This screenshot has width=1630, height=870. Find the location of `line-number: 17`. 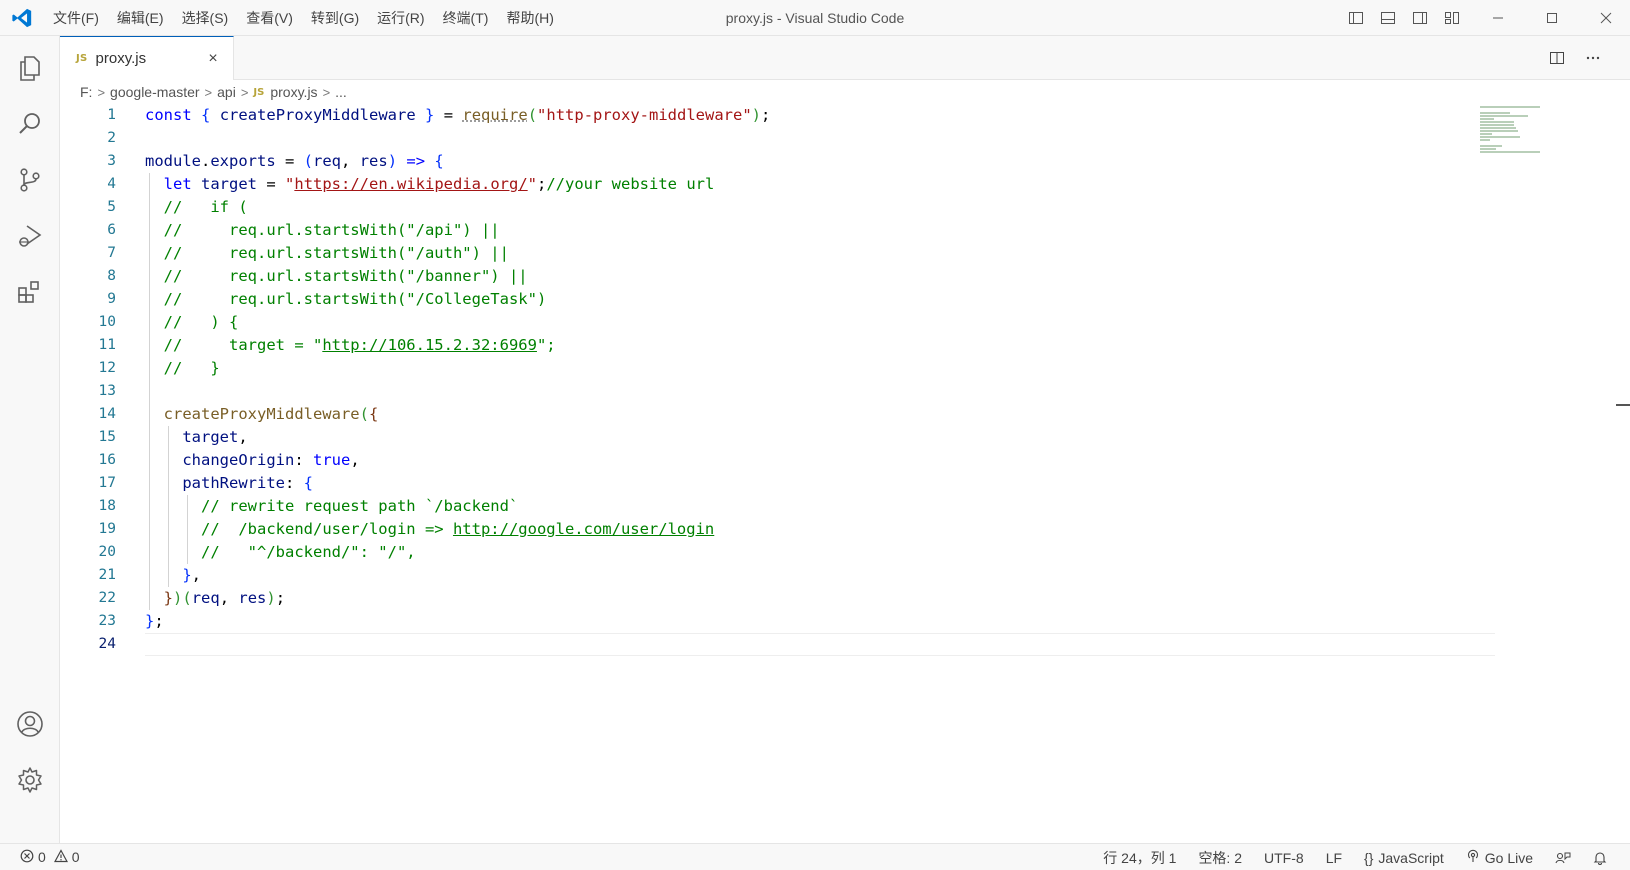

line-number: 17 is located at coordinates (92, 483).